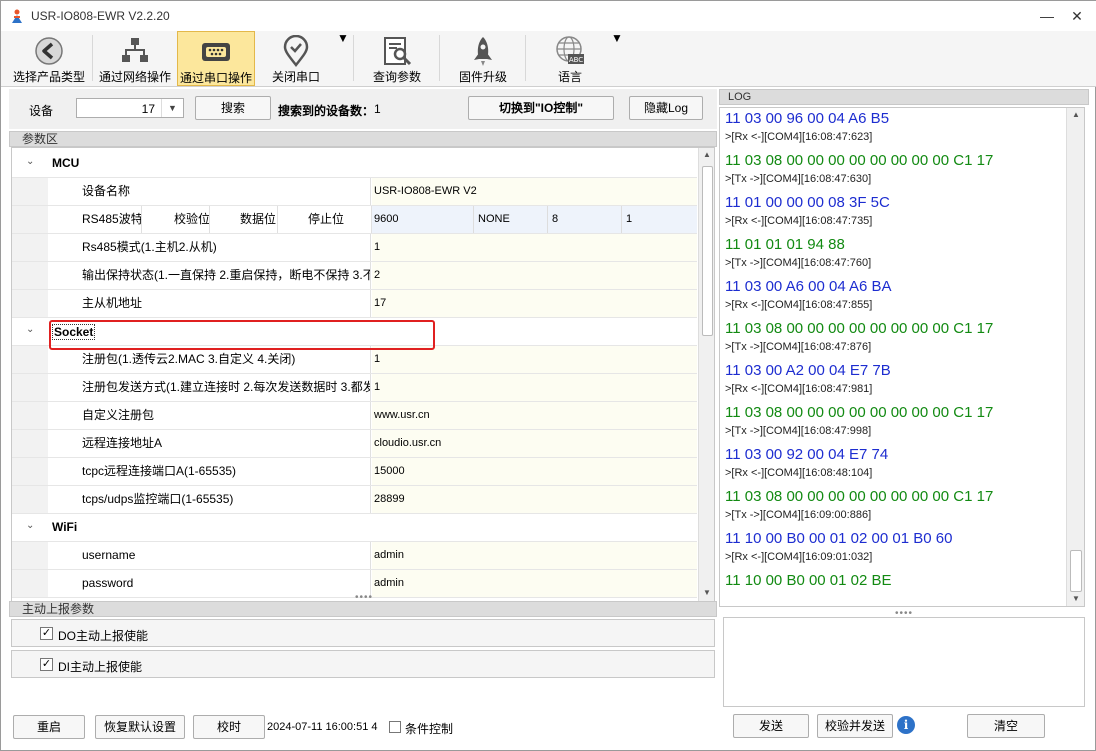 This screenshot has width=1096, height=751. Describe the element at coordinates (295, 77) in the screenshot. I see `toolbar-label: 关闭串口` at that location.